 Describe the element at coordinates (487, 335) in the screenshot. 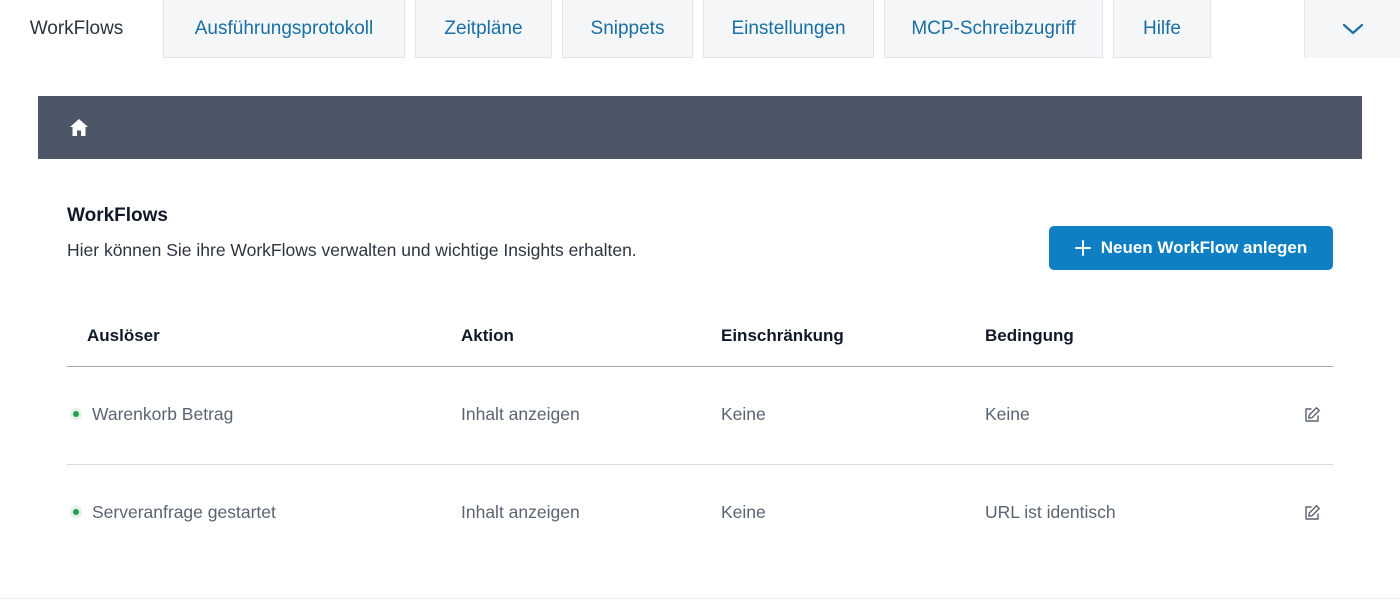

I see `column-header-aktion: Aktion` at that location.